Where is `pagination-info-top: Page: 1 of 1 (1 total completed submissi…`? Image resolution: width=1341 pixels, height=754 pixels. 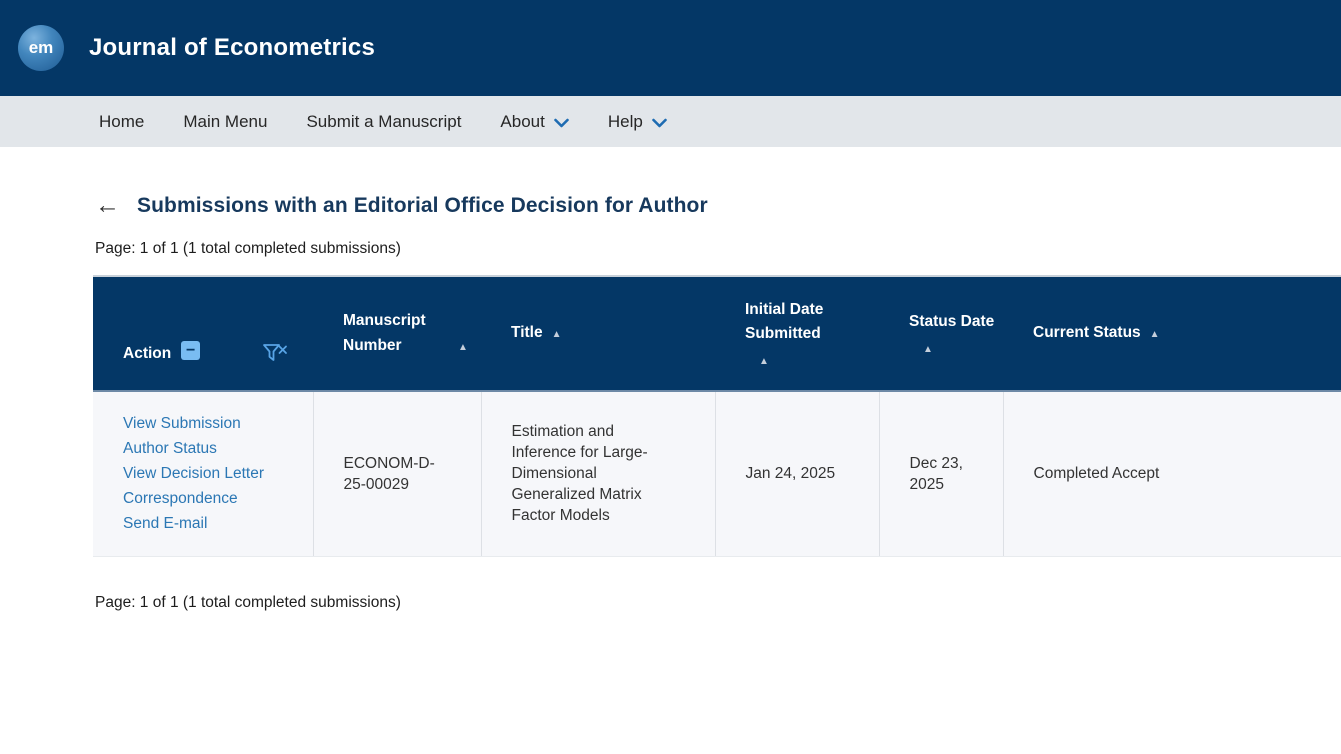
pagination-info-top: Page: 1 of 1 (1 total completed submissi… is located at coordinates (248, 248).